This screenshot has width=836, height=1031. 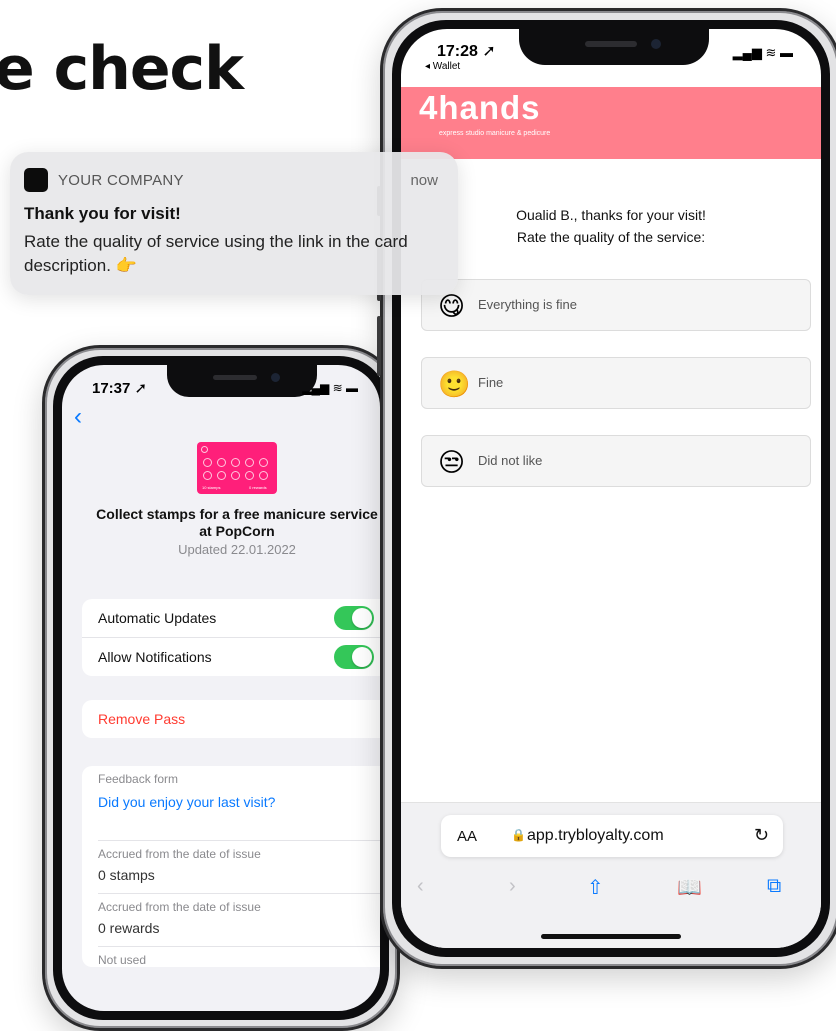 What do you see at coordinates (239, 930) in the screenshot?
I see `accrued-rewards-value: 0 rewards` at bounding box center [239, 930].